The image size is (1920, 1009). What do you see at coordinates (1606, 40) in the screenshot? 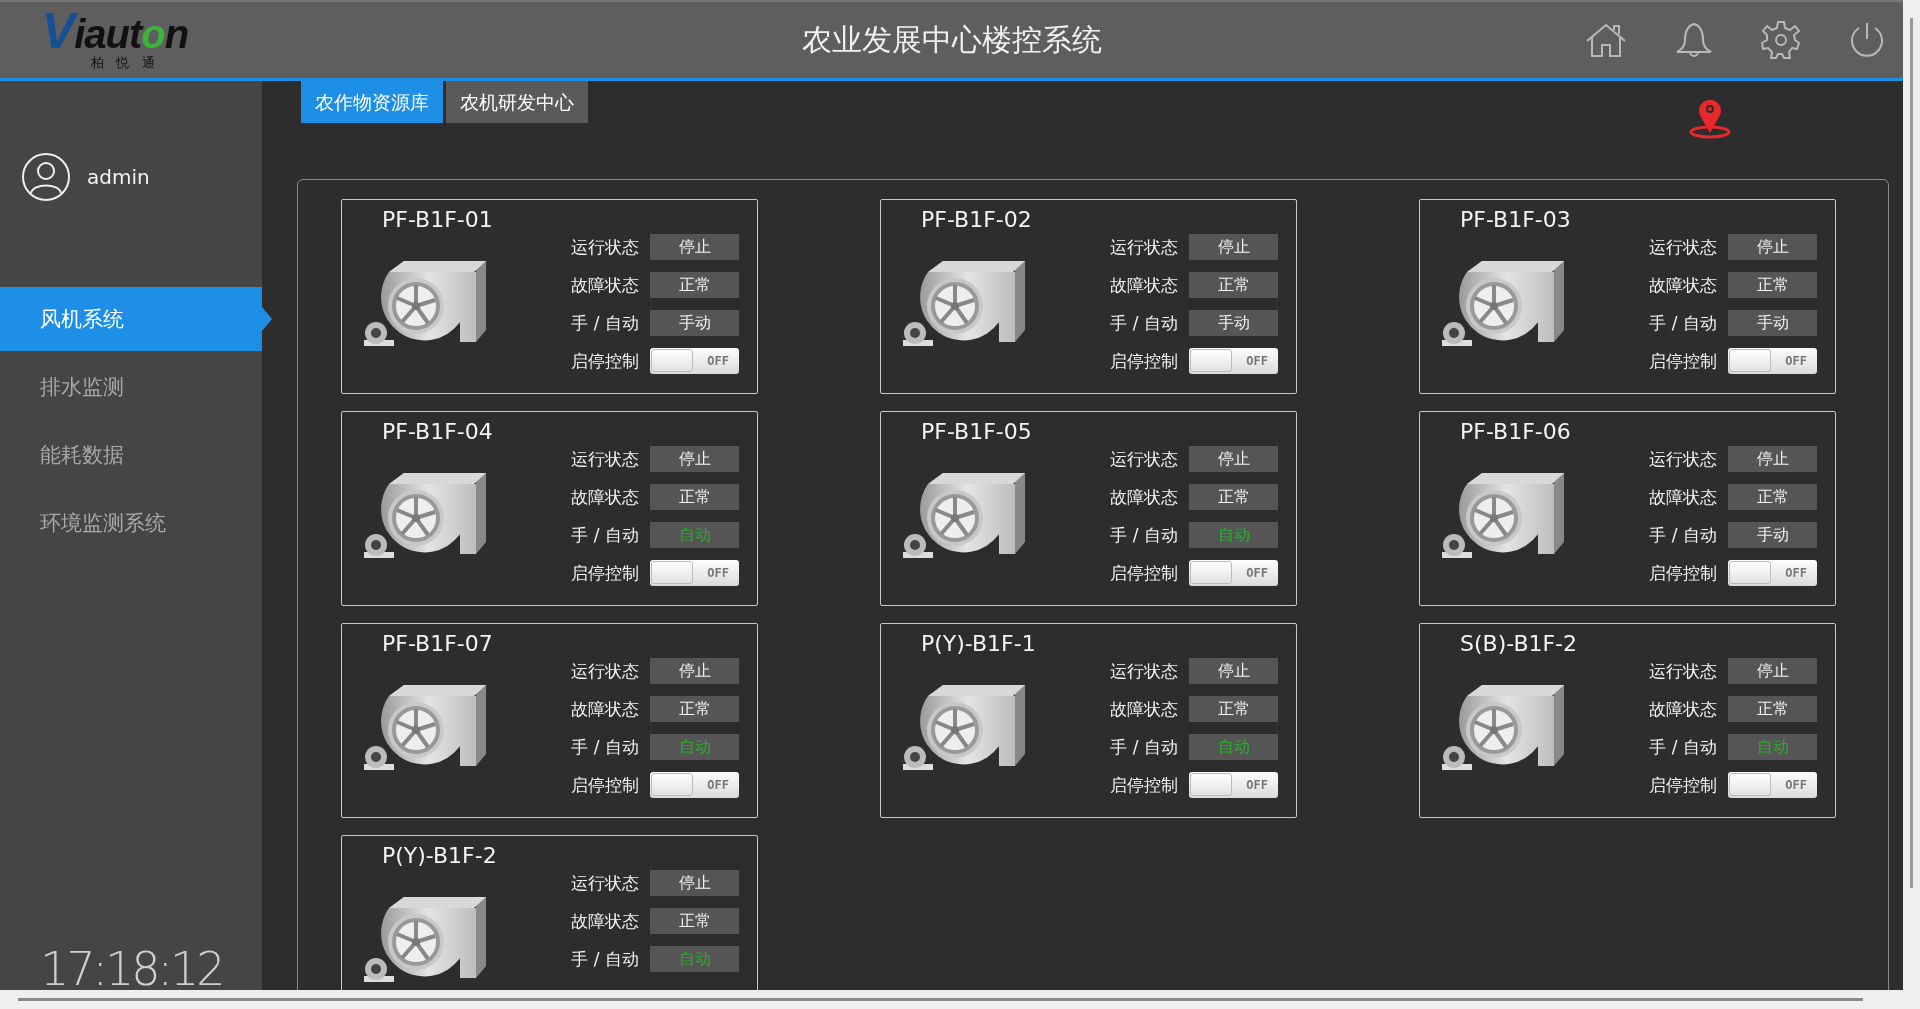
I see `home-icon` at bounding box center [1606, 40].